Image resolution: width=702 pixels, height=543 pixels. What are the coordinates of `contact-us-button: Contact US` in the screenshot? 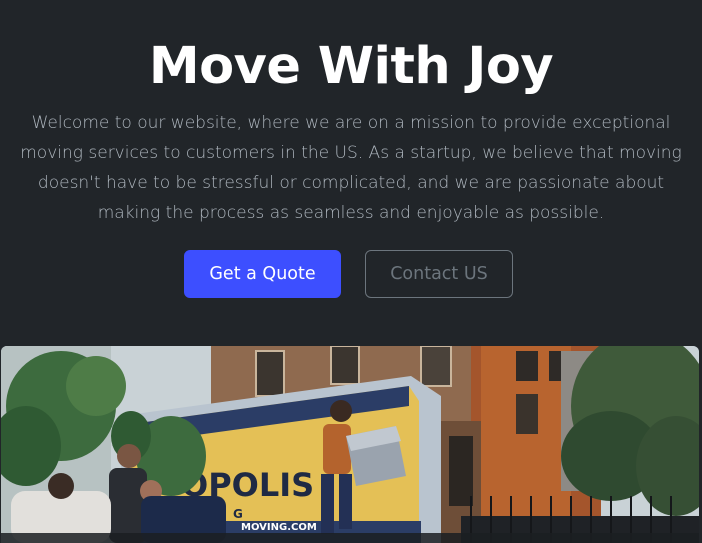 It's located at (439, 274).